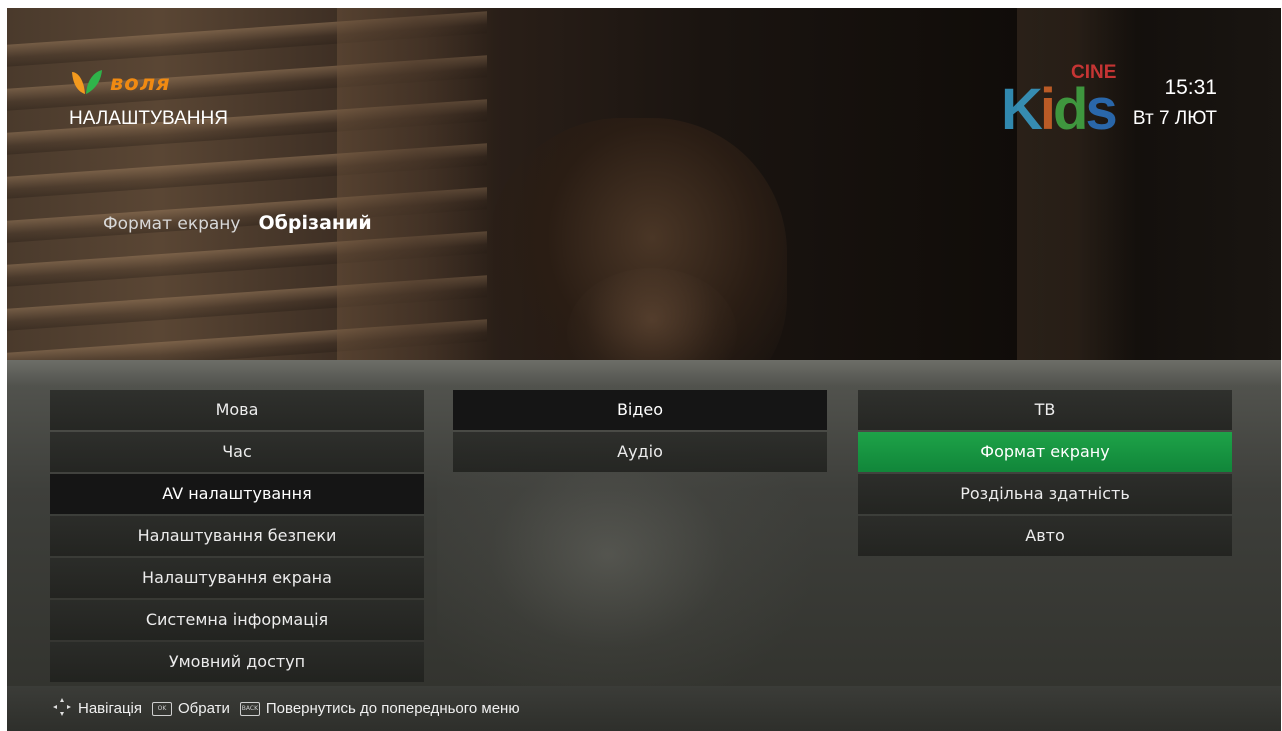  Describe the element at coordinates (1045, 494) in the screenshot. I see `menu-item-resolution: Роздільна здатність` at that location.